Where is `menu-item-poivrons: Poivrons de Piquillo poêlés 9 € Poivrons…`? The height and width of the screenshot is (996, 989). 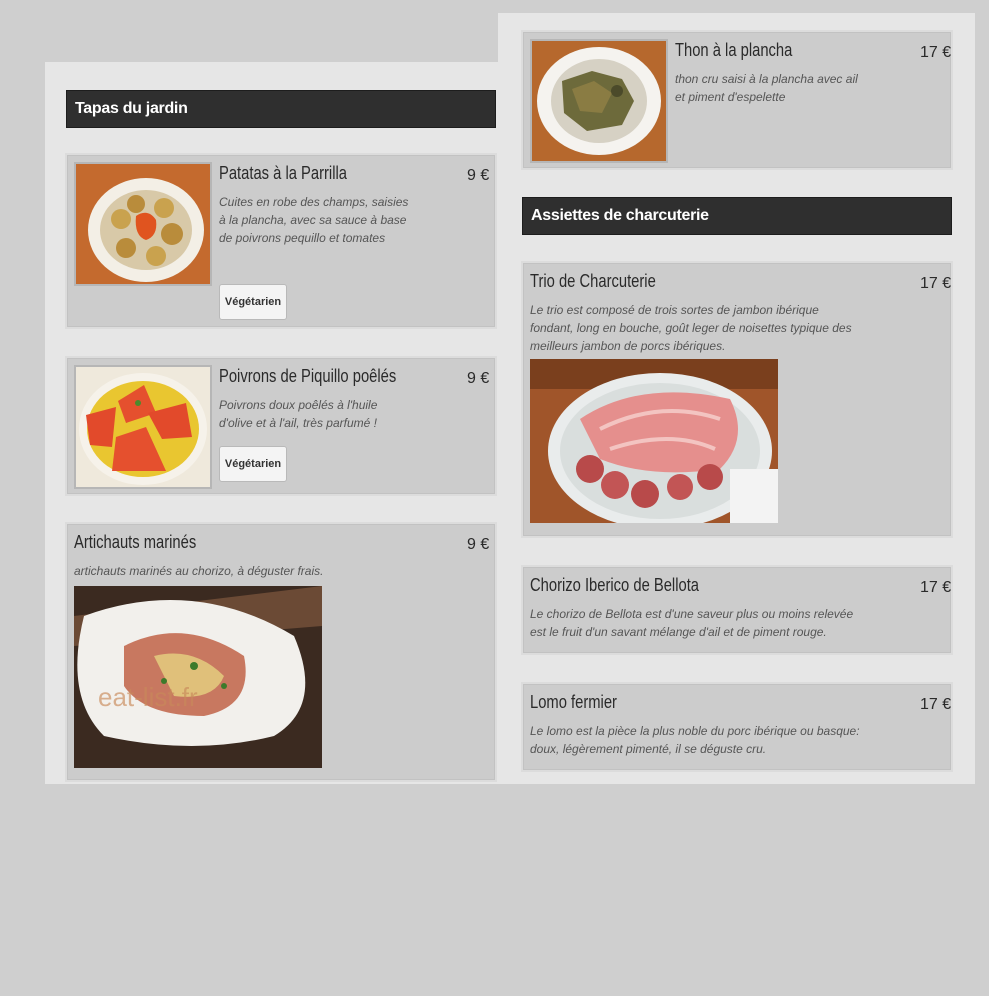
menu-item-poivrons: Poivrons de Piquillo poêlés 9 € Poivrons… is located at coordinates (281, 426).